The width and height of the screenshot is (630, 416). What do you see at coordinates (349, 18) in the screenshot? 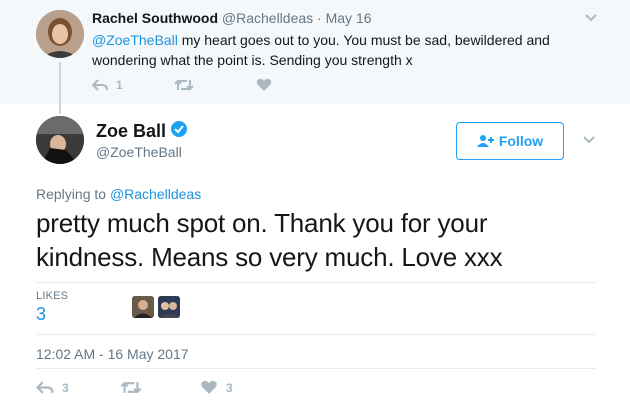
I see `parent-date: May 16` at bounding box center [349, 18].